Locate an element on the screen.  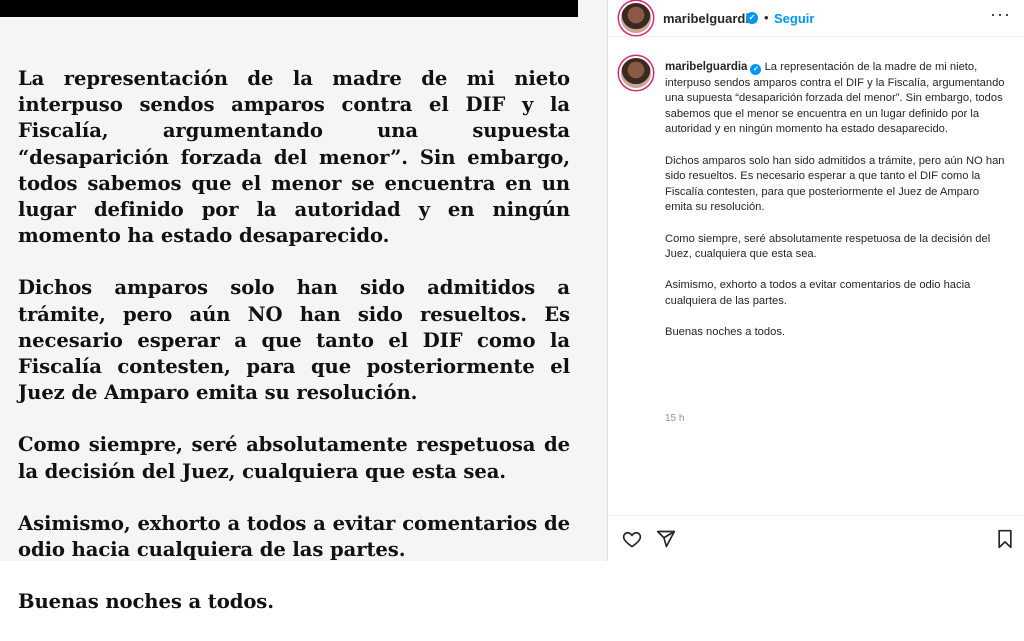
post-header: maribelguardia ✓ • Seguir ··· is located at coordinates (816, 18).